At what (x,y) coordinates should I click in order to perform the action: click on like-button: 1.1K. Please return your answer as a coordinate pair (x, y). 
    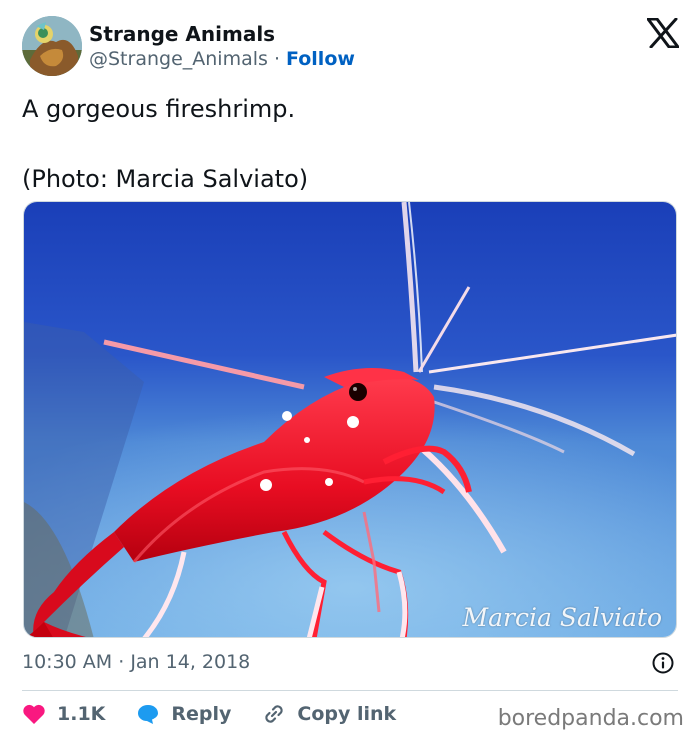
    Looking at the image, I should click on (63, 714).